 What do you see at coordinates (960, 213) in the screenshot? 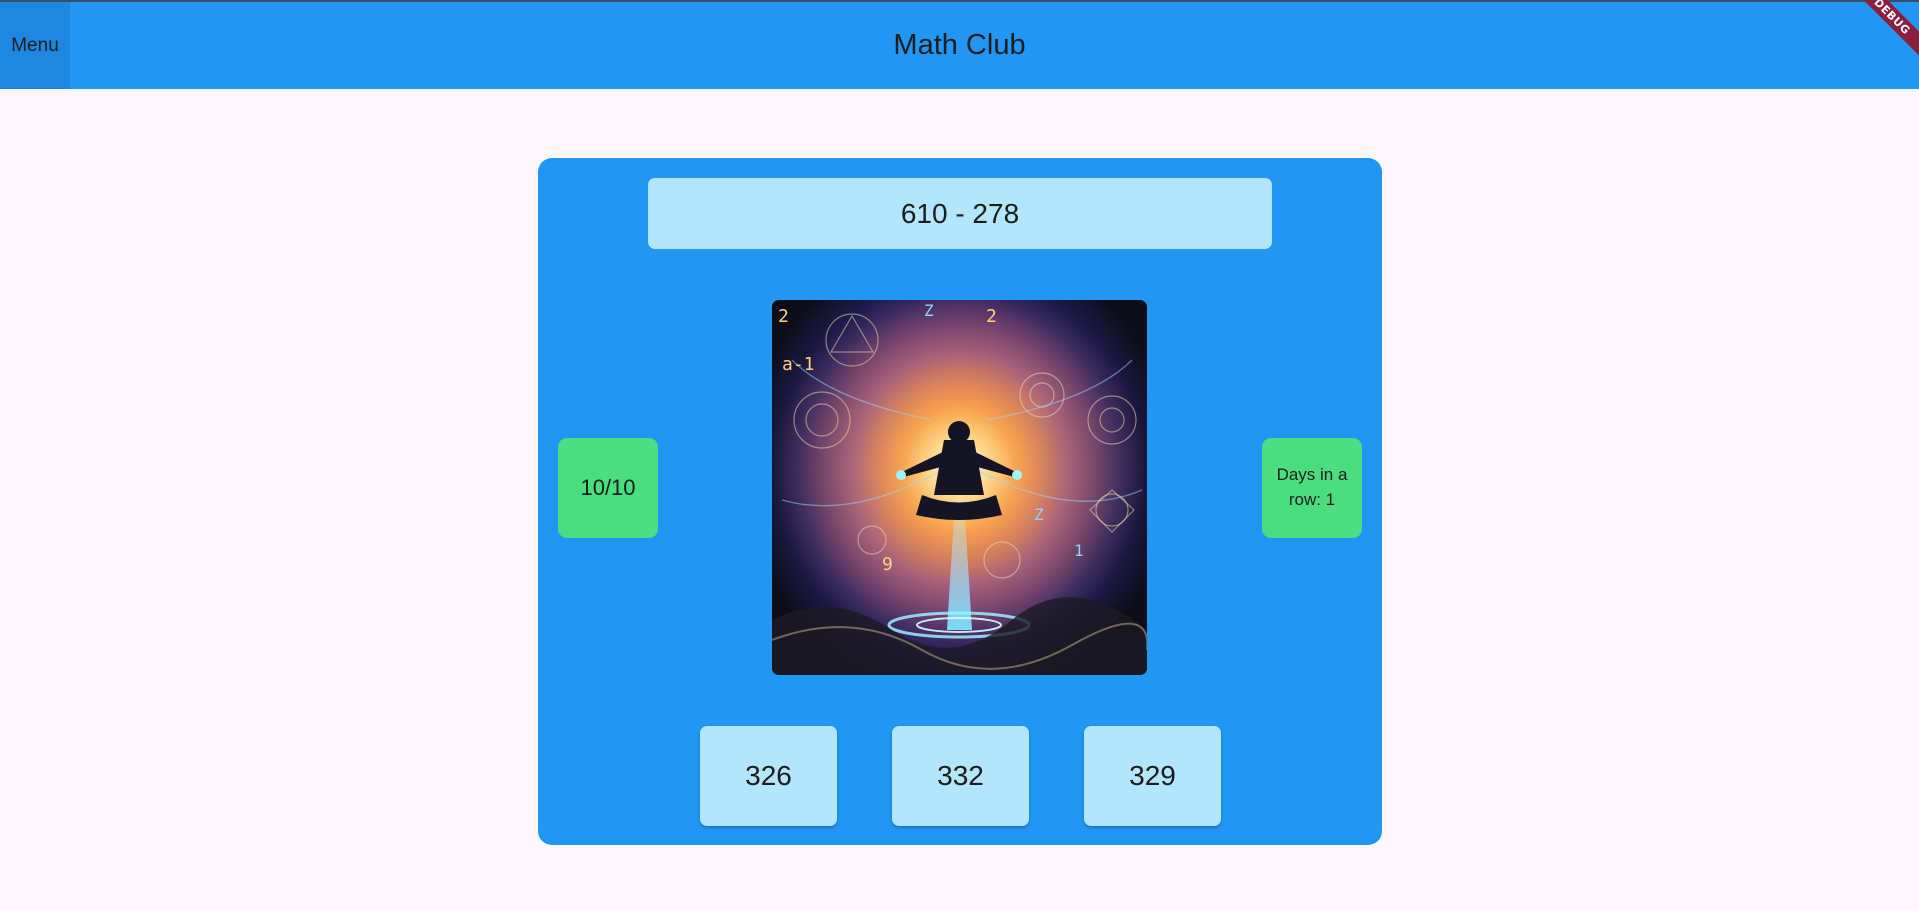
I see `question-display: 610 - 278` at bounding box center [960, 213].